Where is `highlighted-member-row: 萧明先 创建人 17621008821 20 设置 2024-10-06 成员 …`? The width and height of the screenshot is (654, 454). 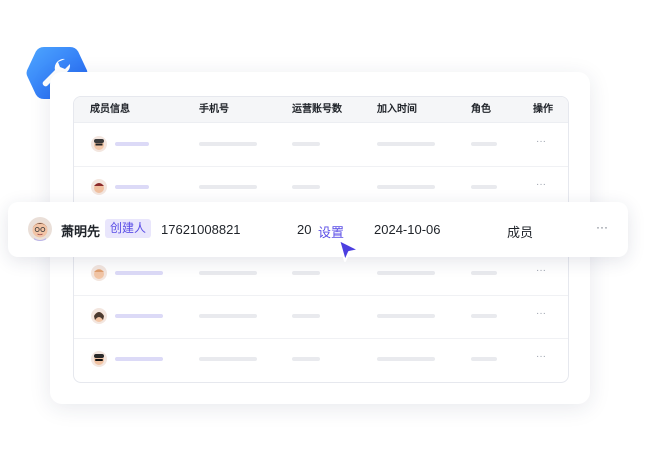
highlighted-member-row: 萧明先 创建人 17621008821 20 设置 2024-10-06 成员 … is located at coordinates (318, 229).